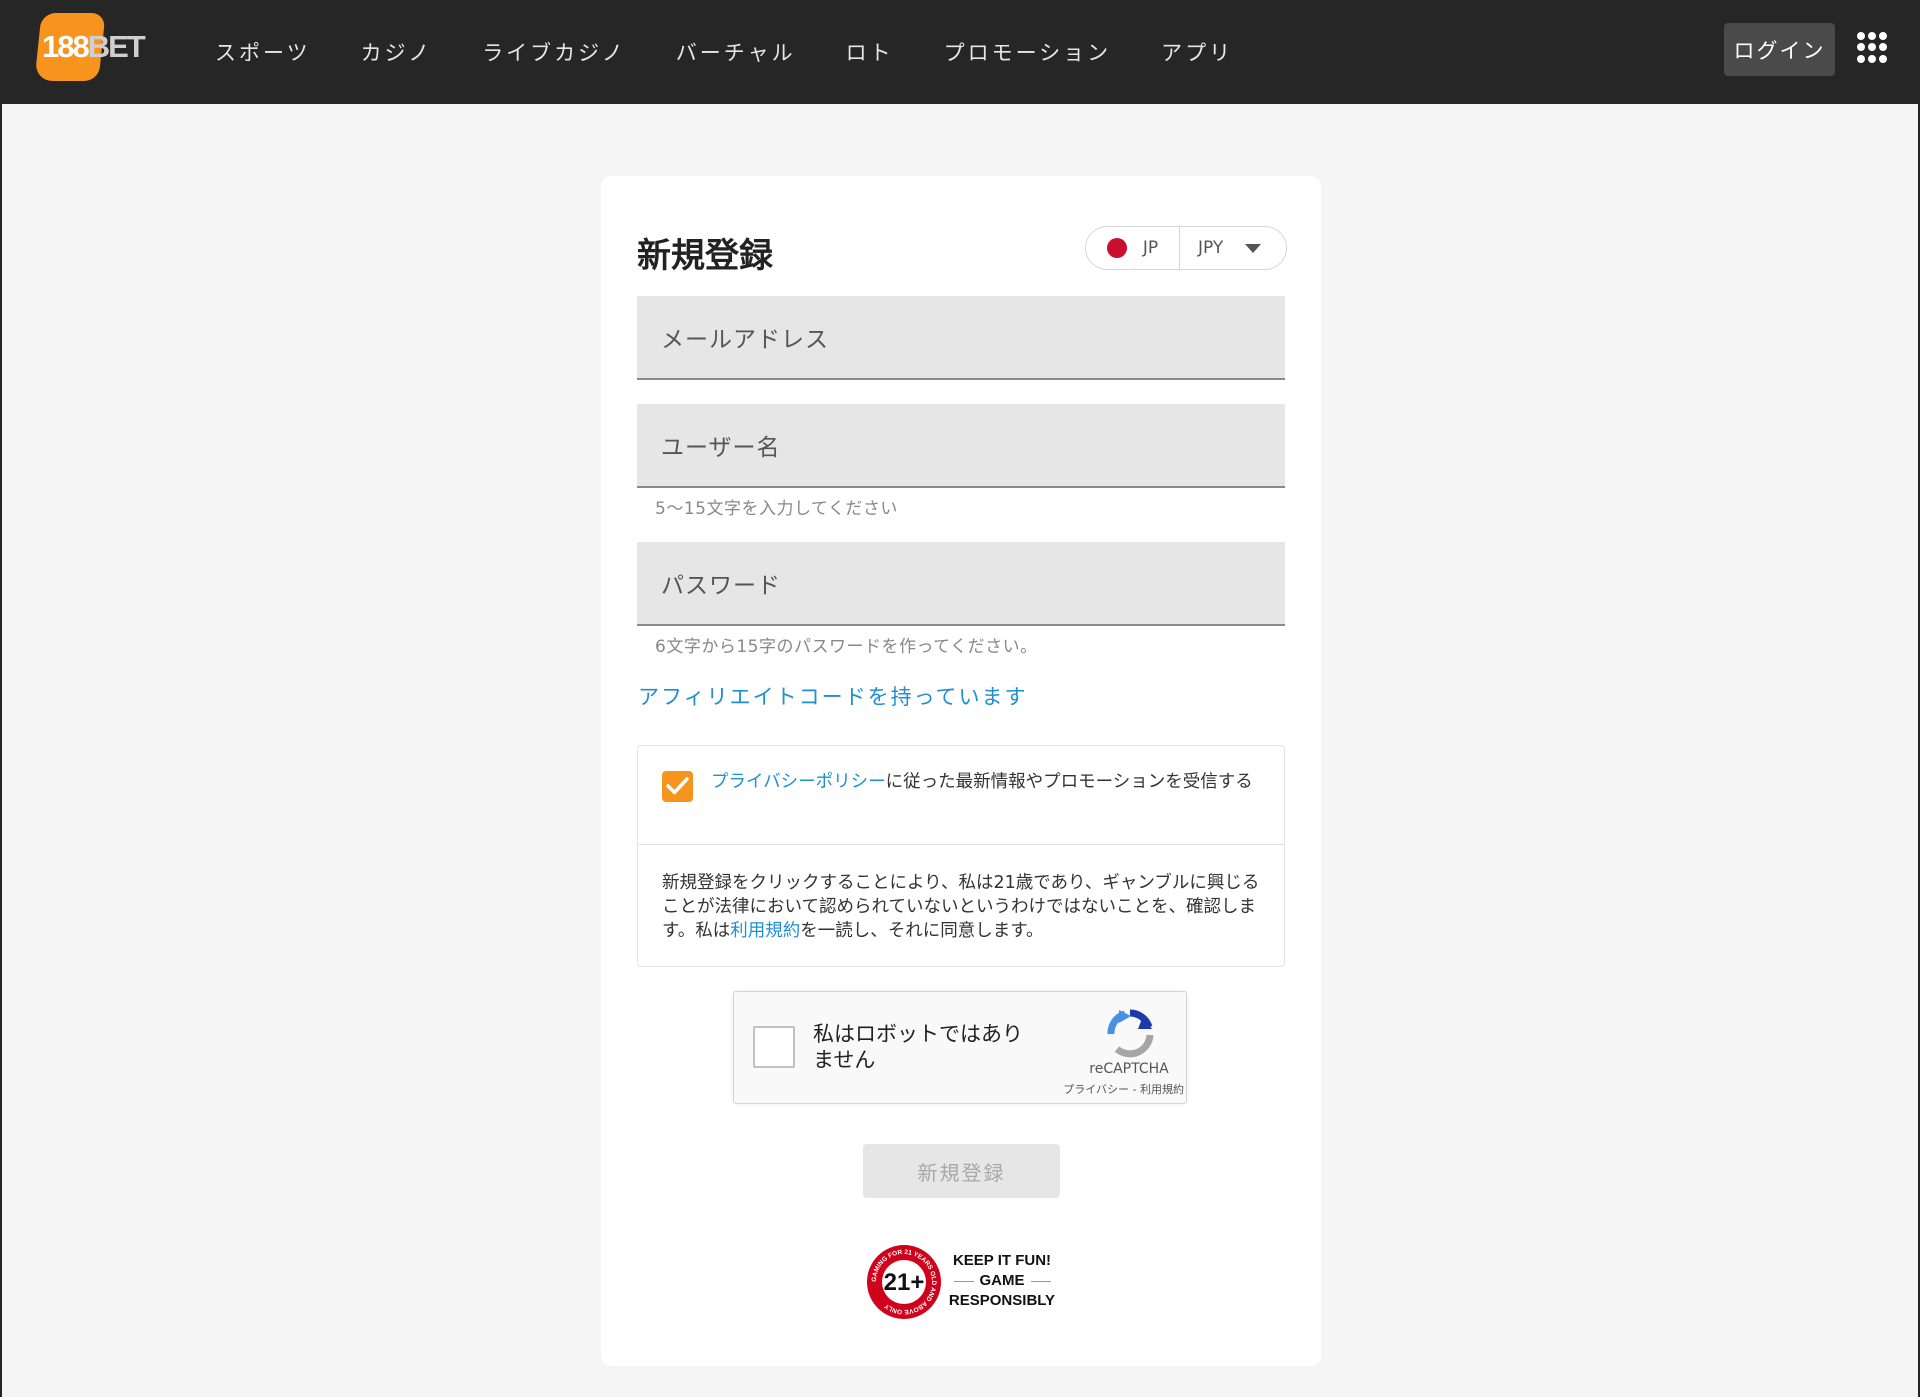  Describe the element at coordinates (961, 795) in the screenshot. I see `marketing-consent-row: プライバシーポリシーに従った最新情報やプロモーションを受信する` at that location.